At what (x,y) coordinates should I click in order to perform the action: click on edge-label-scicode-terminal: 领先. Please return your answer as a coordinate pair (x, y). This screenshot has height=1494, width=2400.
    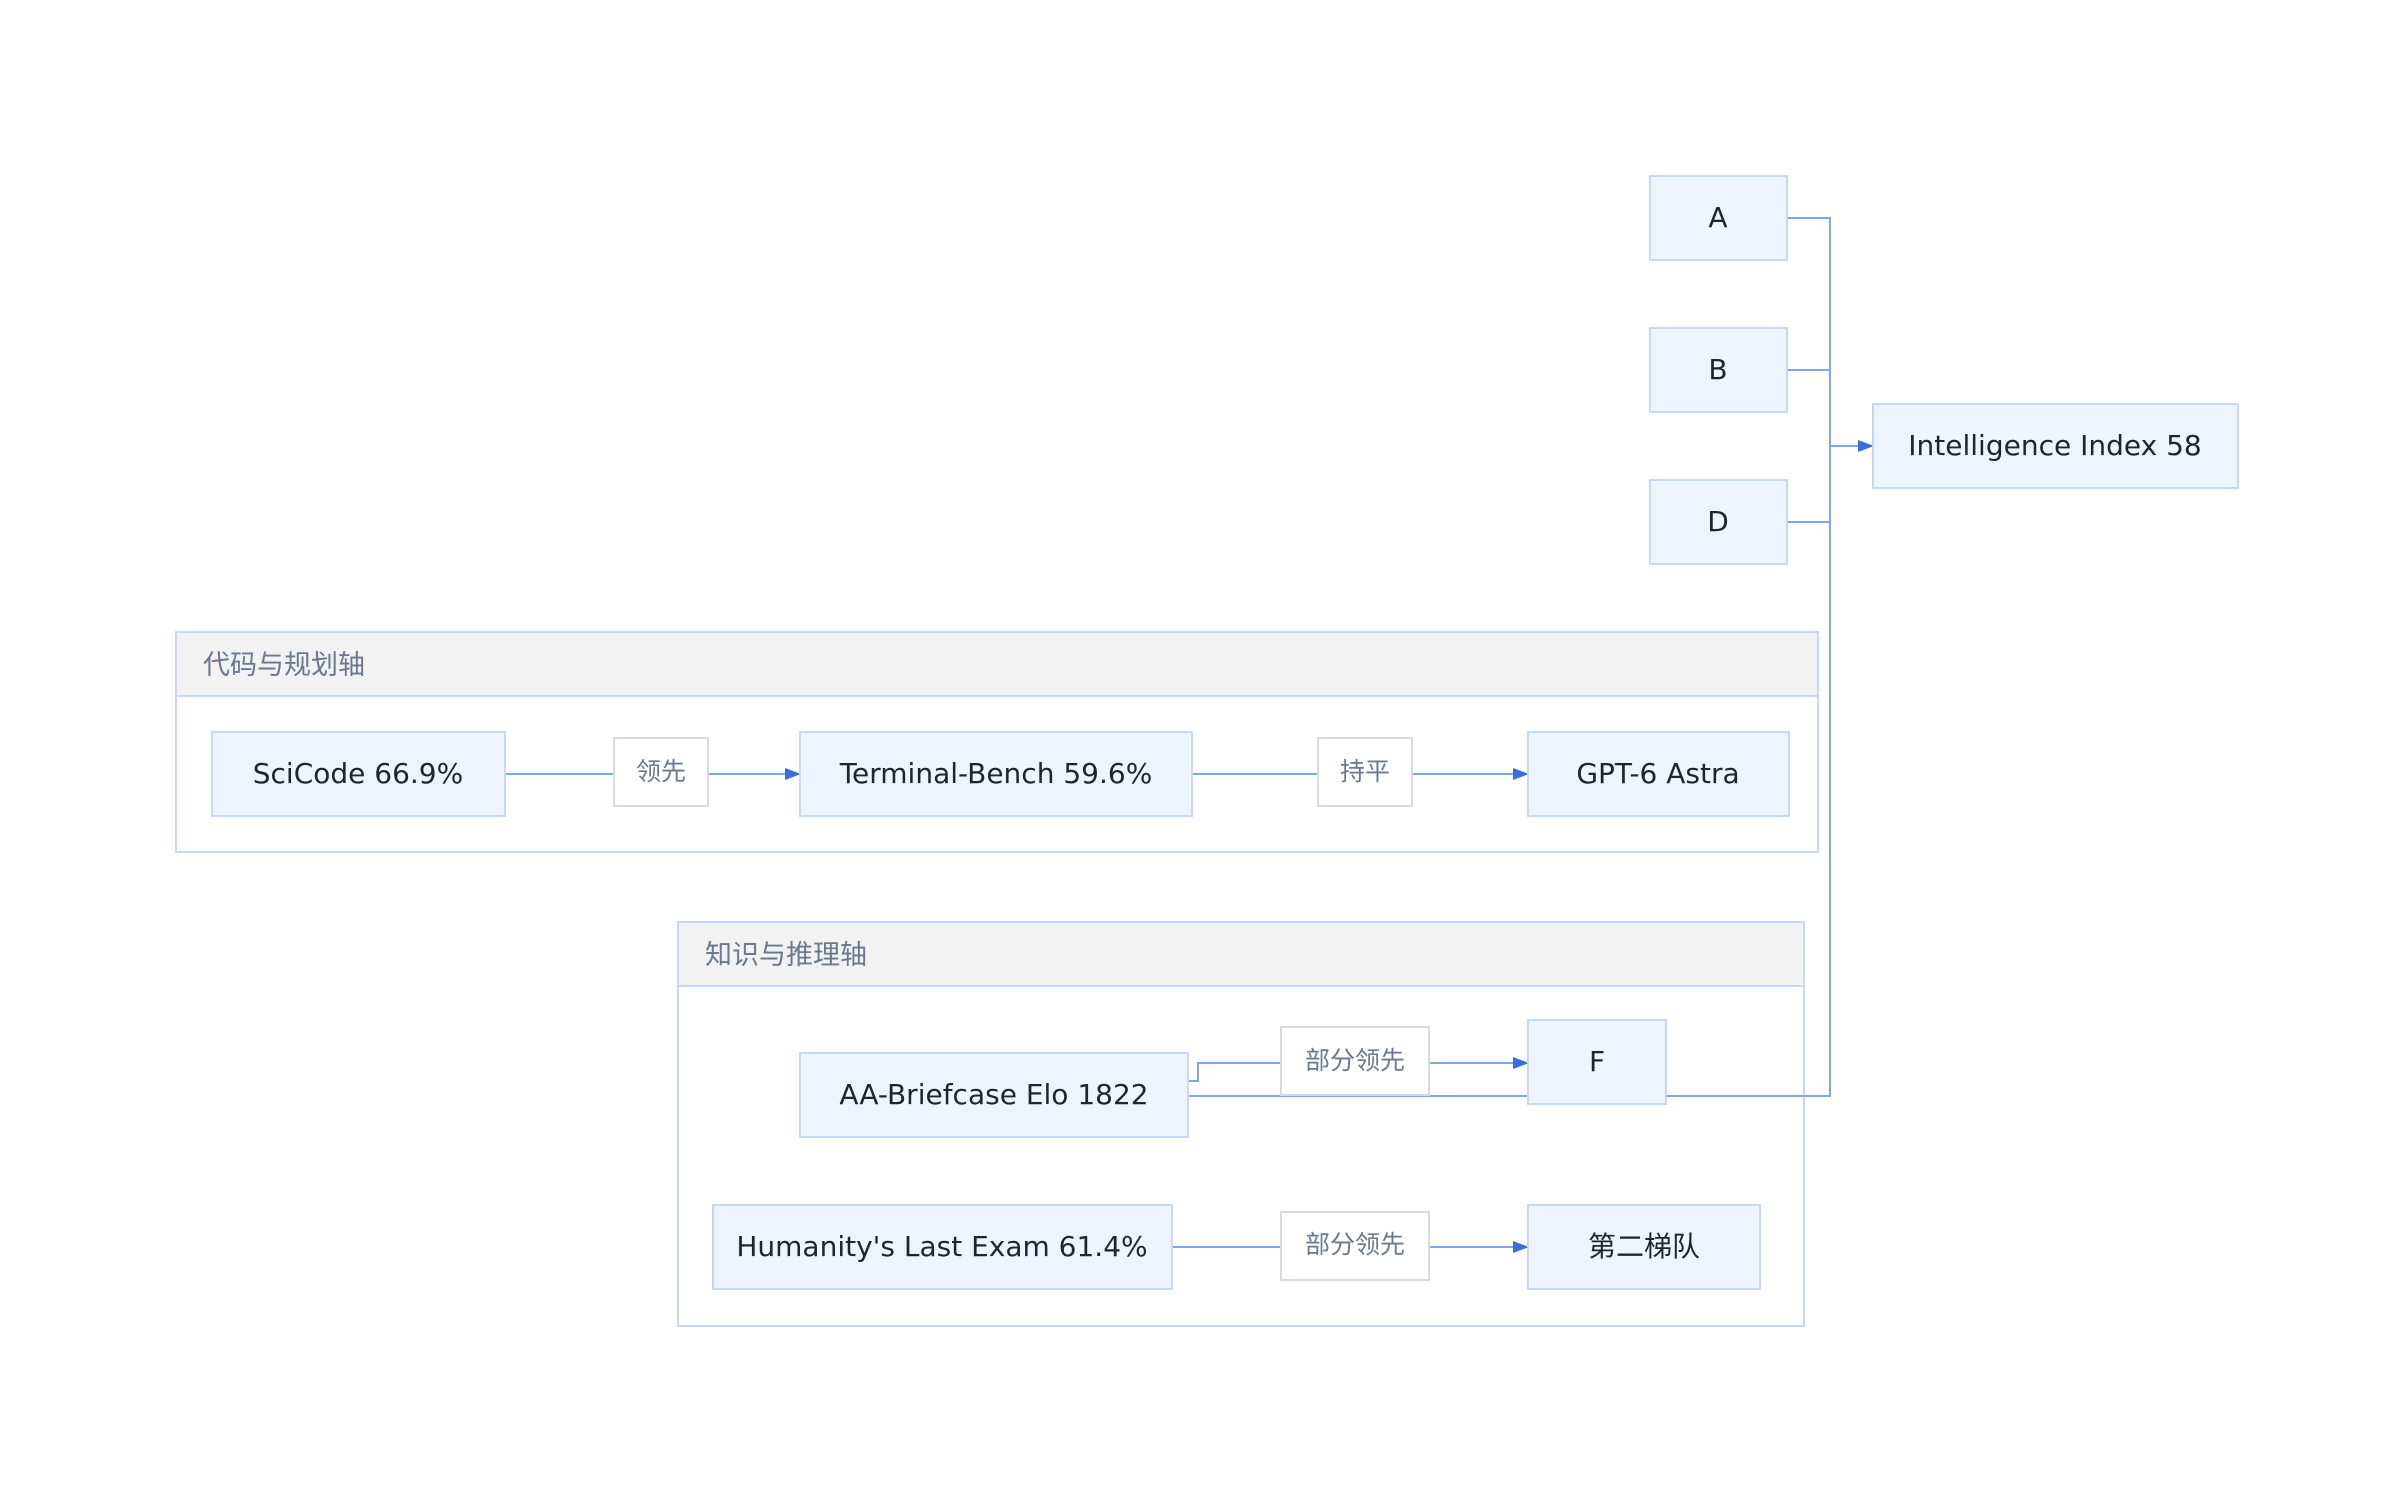
    Looking at the image, I should click on (661, 772).